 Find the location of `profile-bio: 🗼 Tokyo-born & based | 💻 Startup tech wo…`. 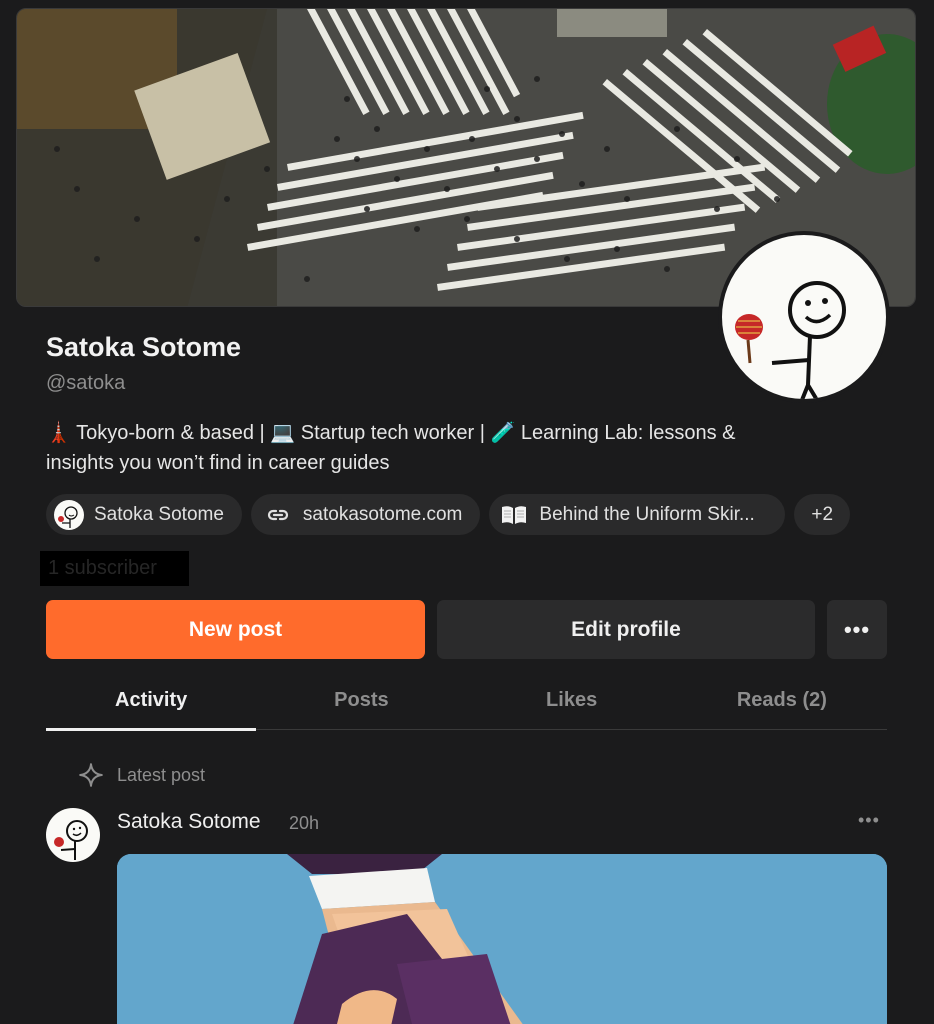

profile-bio: 🗼 Tokyo-born & based | 💻 Startup tech wo… is located at coordinates (456, 448).